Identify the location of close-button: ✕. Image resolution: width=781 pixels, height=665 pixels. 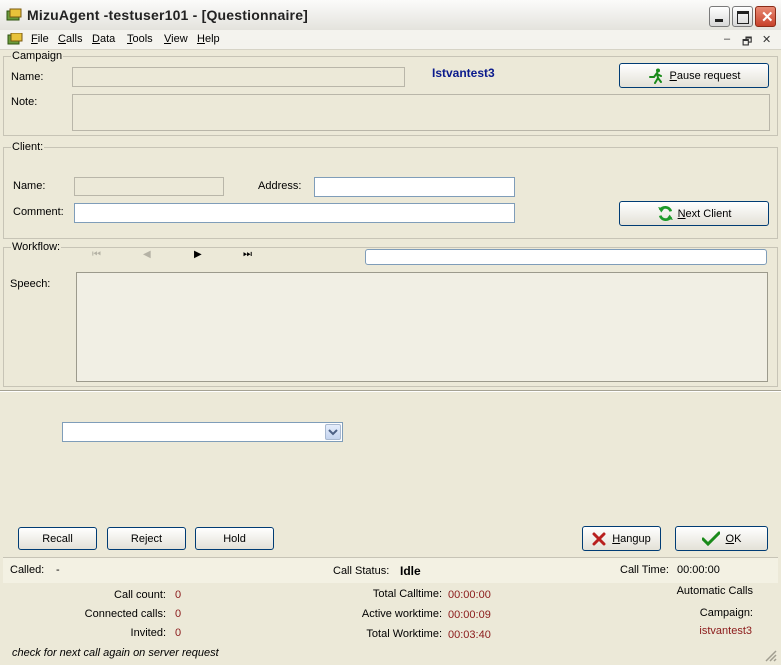
(765, 16).